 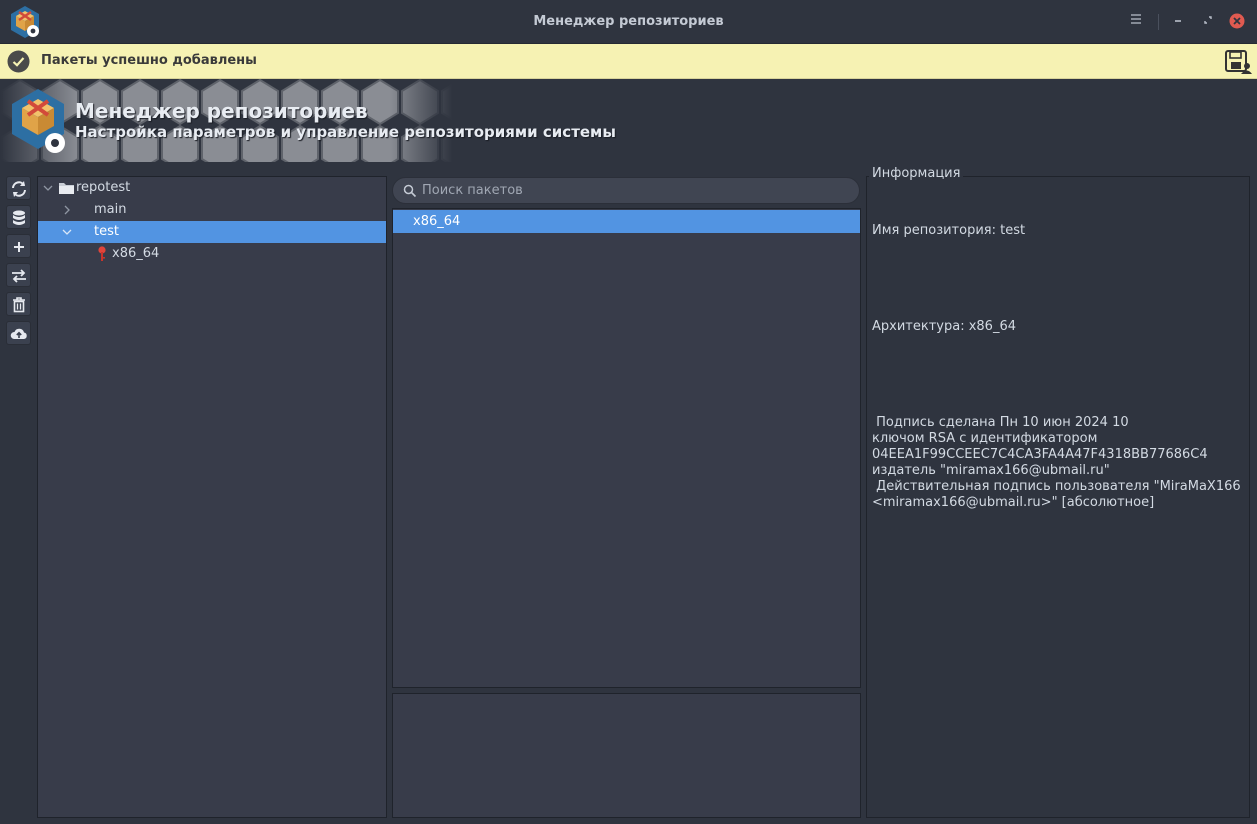 I want to click on refresh-icon, so click(x=19, y=189).